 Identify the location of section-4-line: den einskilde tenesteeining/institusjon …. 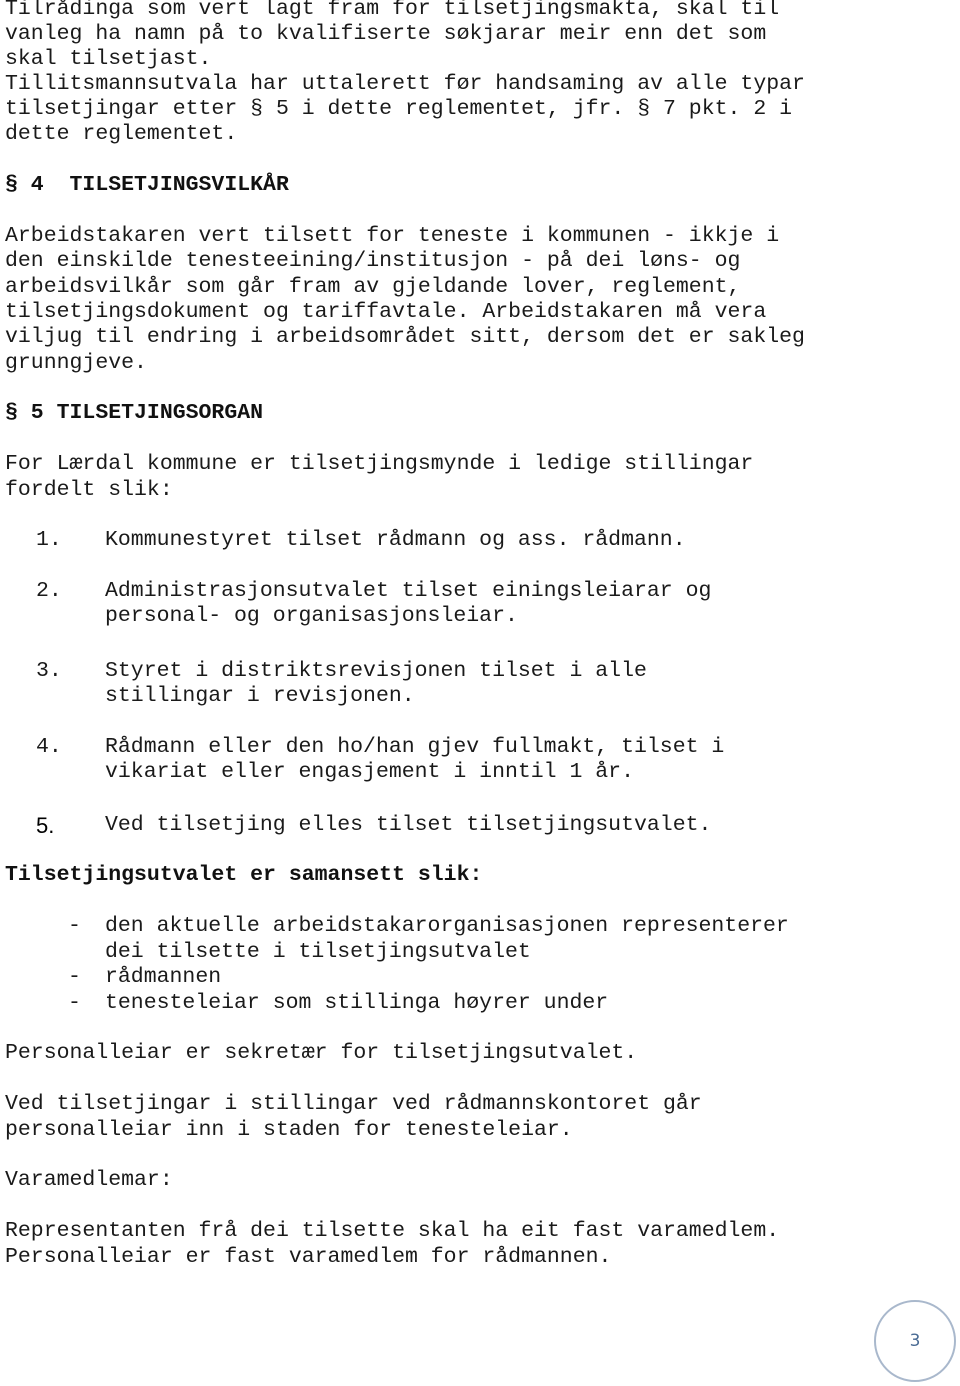
(373, 261).